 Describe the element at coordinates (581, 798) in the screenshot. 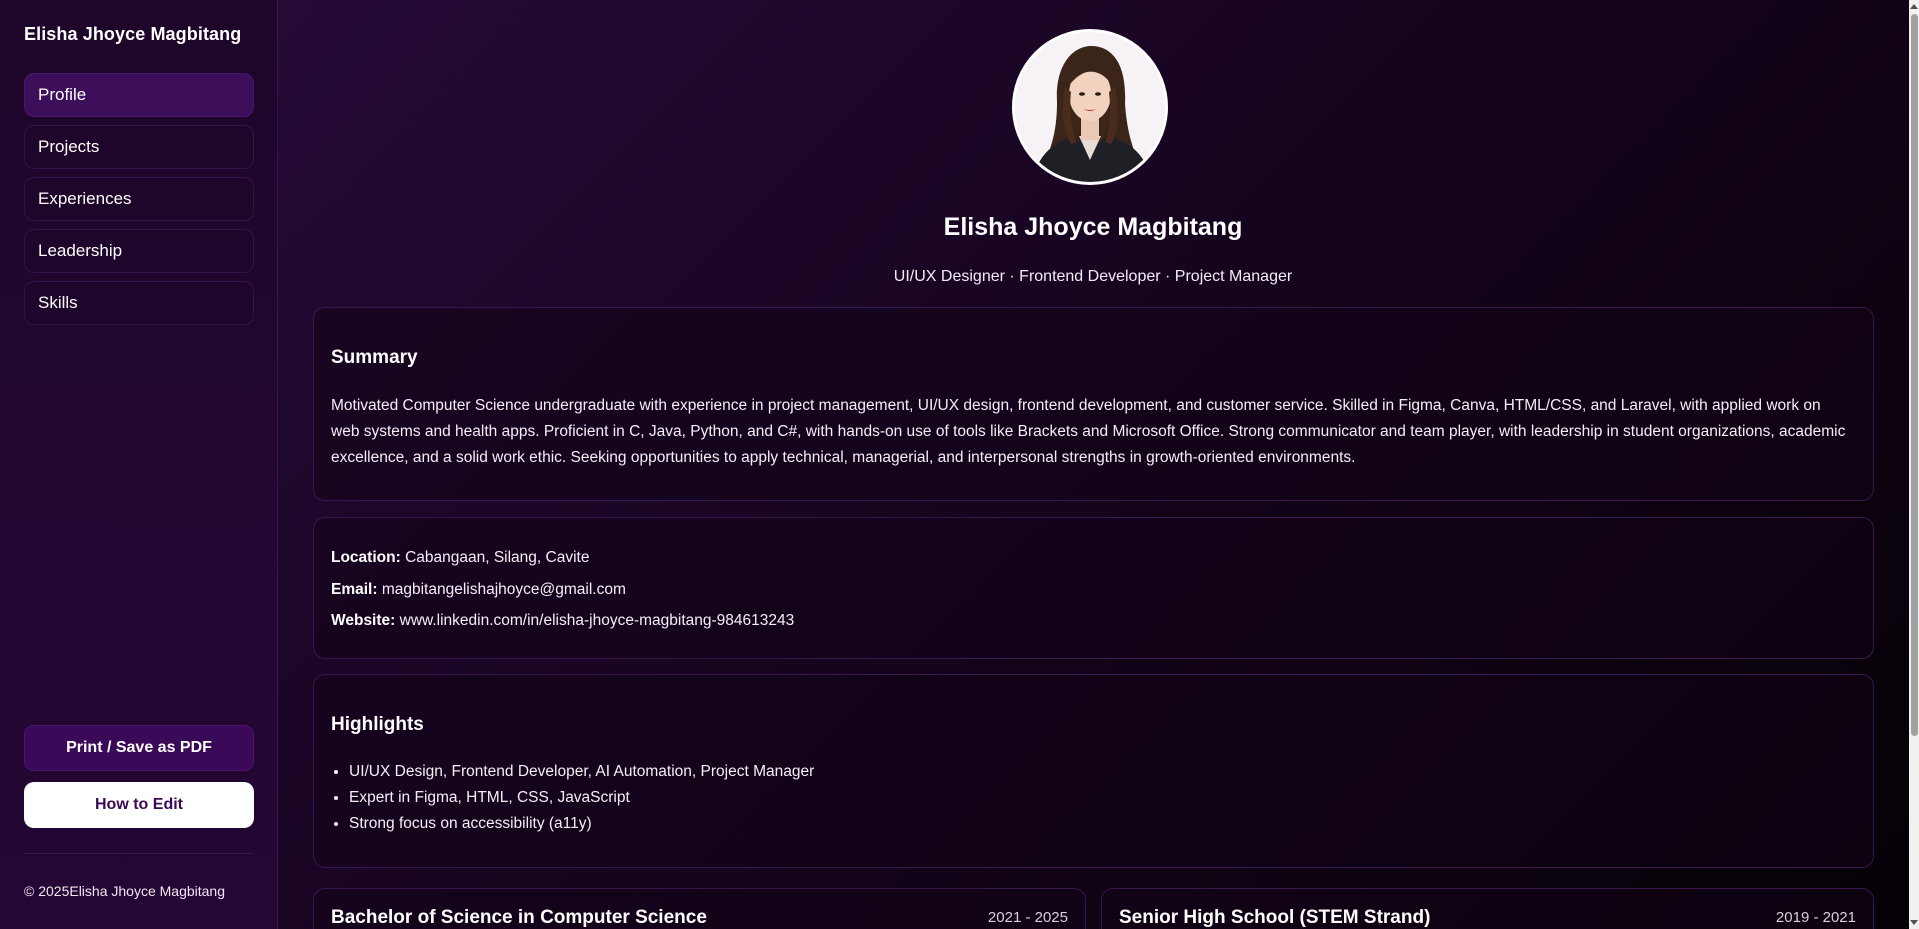

I see `list-item: Expert in Figma, HTML, CSS, JavaScript` at that location.